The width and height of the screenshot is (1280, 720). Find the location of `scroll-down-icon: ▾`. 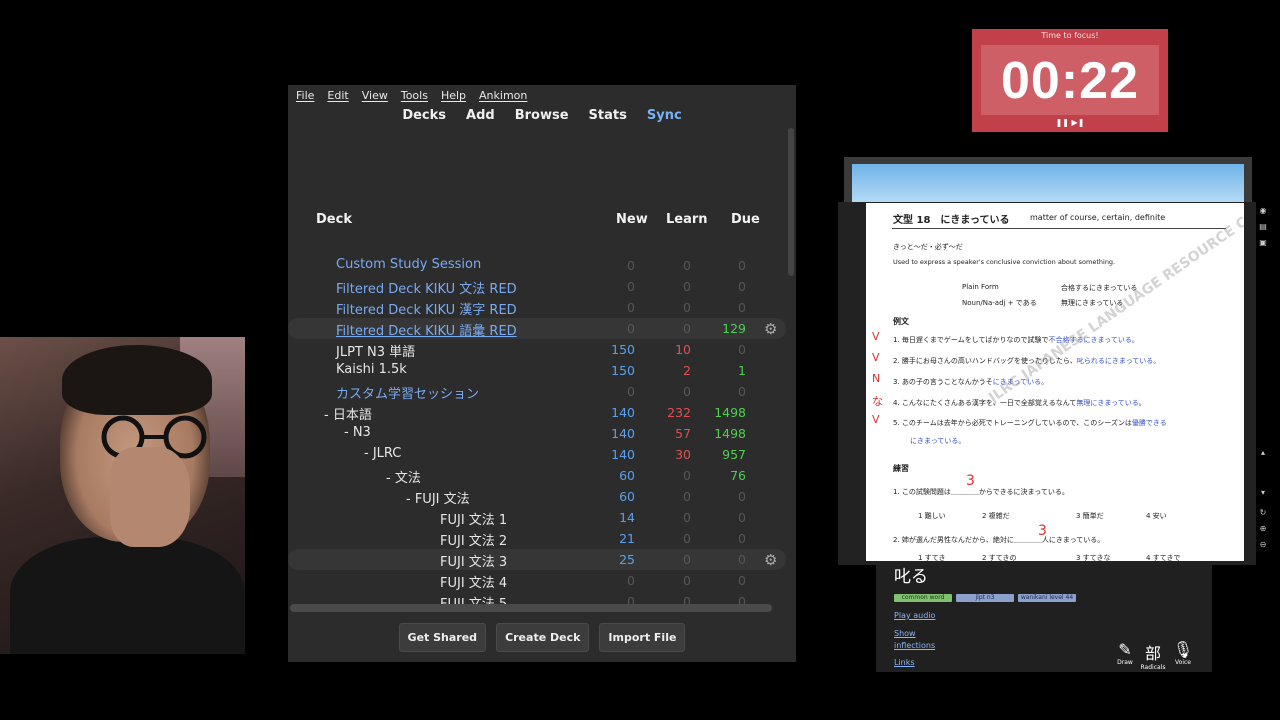

scroll-down-icon: ▾ is located at coordinates (1263, 492).